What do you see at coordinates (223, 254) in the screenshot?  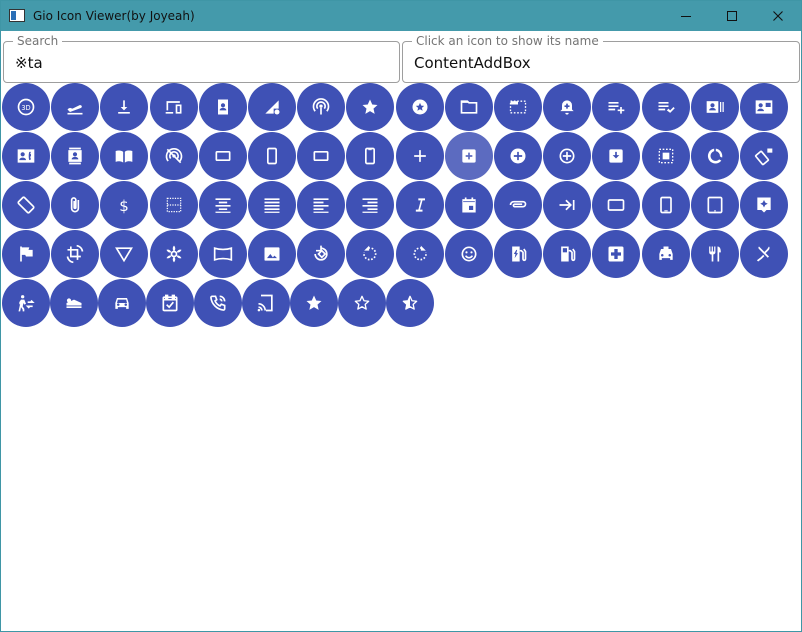 I see `icon-button-panorama` at bounding box center [223, 254].